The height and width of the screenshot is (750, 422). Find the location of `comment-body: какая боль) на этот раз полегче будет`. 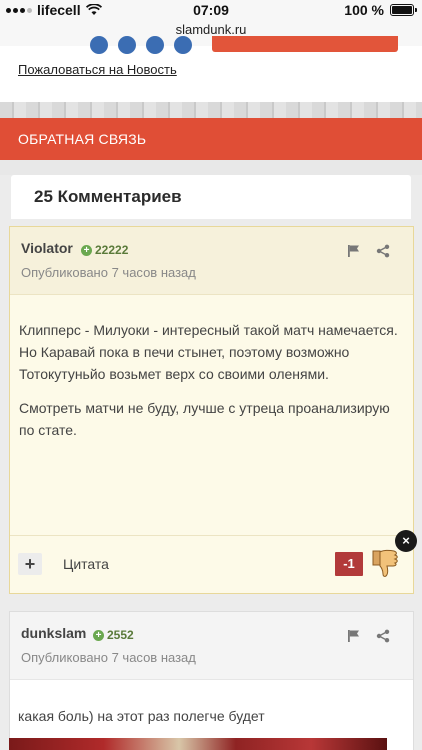

comment-body: какая боль) на этот раз полегче будет is located at coordinates (141, 716).